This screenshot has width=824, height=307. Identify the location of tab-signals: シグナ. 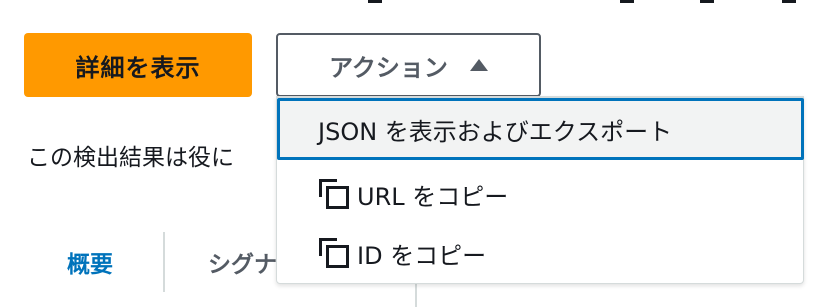
(242, 262).